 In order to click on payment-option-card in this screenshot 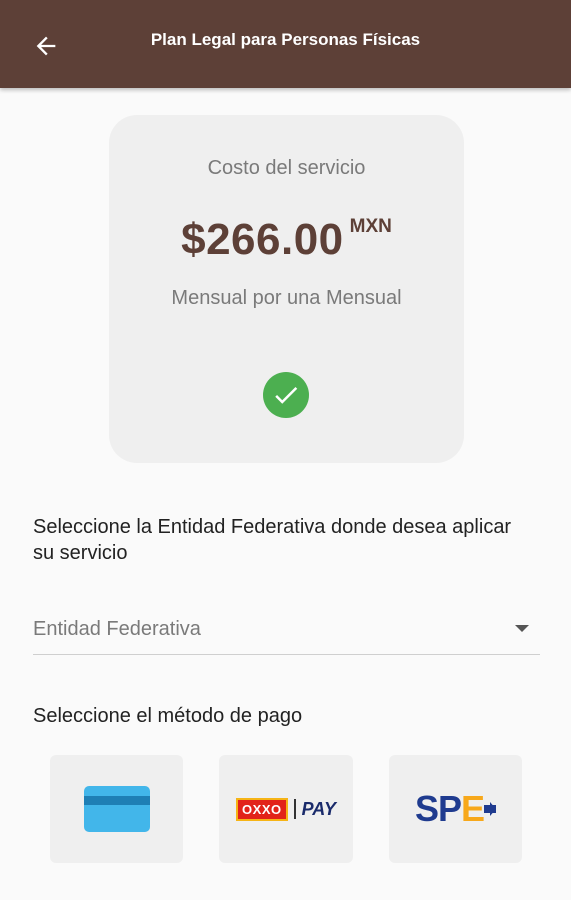, I will do `click(116, 809)`.